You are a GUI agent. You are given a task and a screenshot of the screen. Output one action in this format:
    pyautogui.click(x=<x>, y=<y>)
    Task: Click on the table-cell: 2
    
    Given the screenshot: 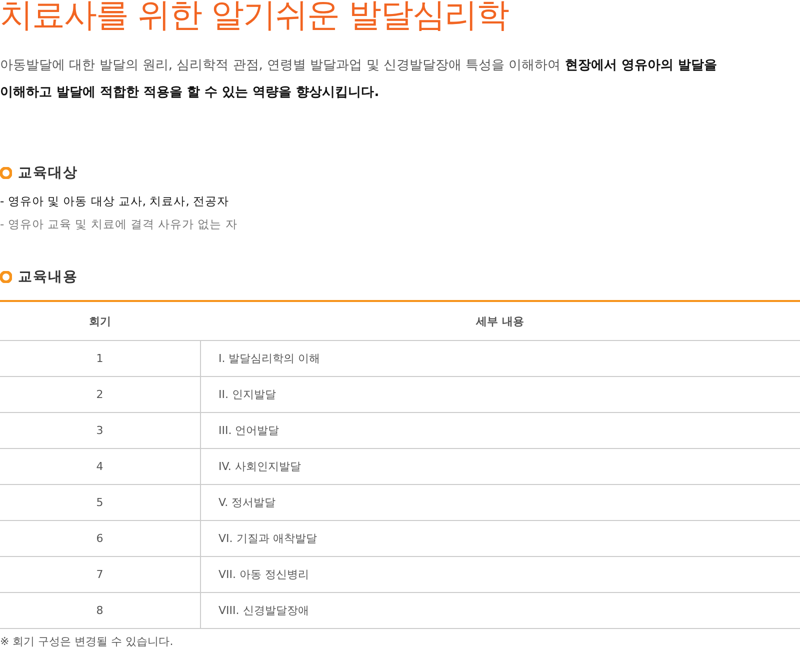 What is the action you would take?
    pyautogui.click(x=100, y=394)
    